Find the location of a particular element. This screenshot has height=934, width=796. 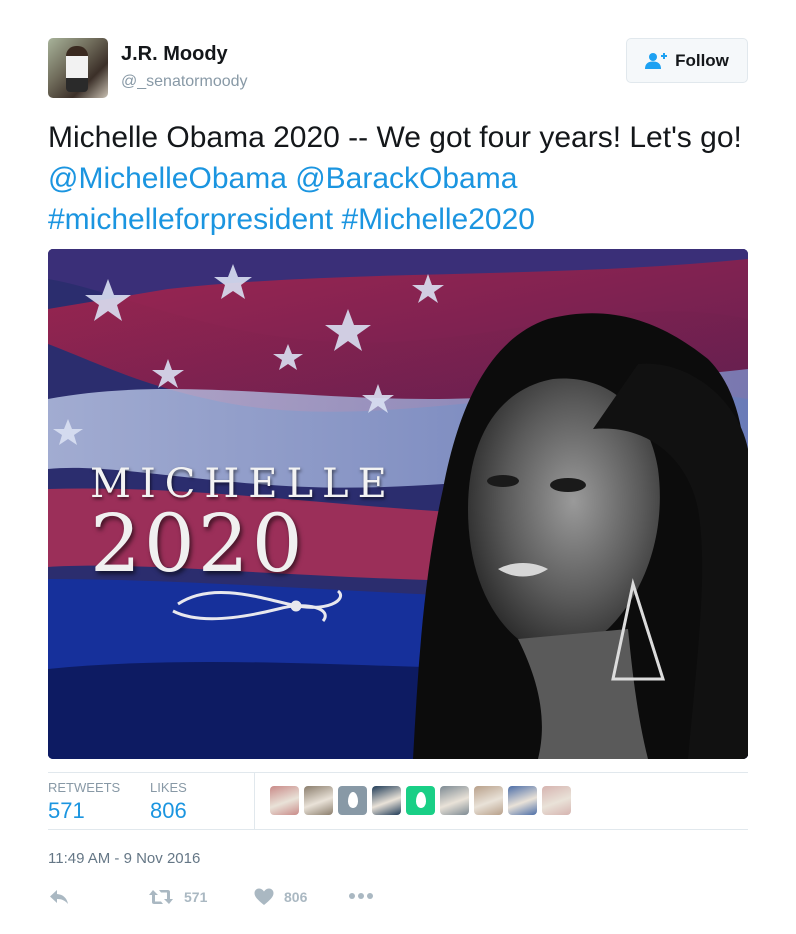

tweet-timestamp: 11:49 AM - 9 Nov 2016 is located at coordinates (124, 858).